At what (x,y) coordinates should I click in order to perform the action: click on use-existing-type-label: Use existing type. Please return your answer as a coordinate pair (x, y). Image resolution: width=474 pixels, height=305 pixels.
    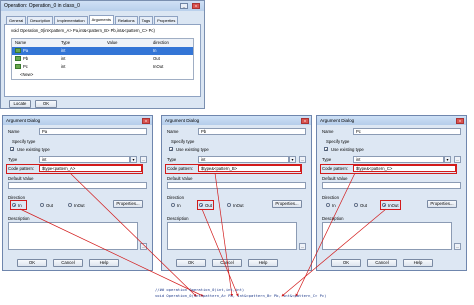
    Looking at the image, I should click on (192, 149).